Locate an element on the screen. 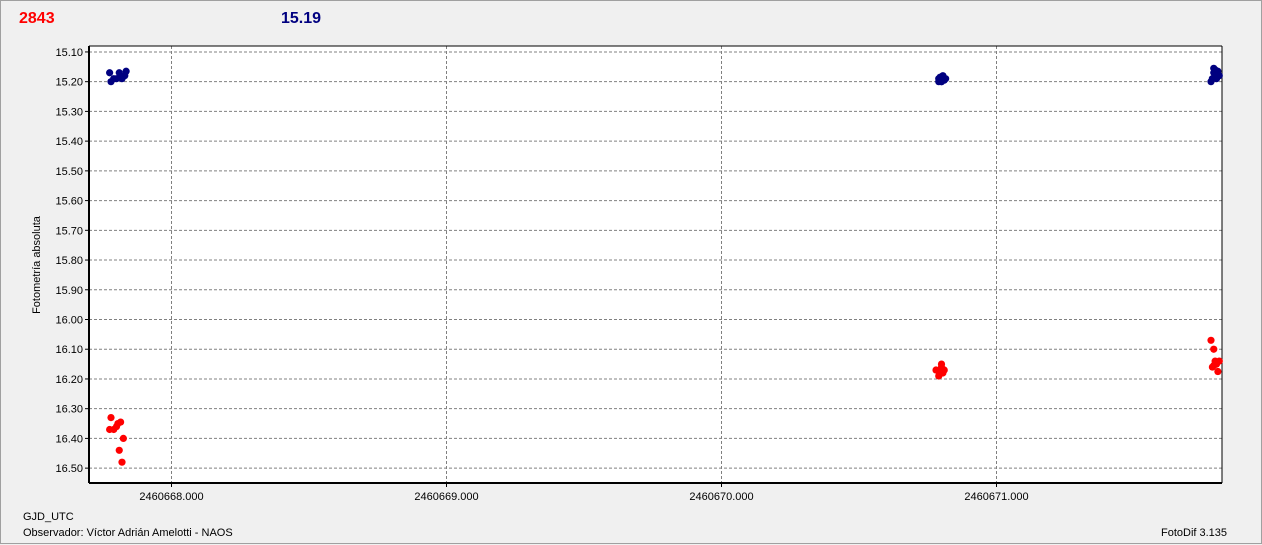 This screenshot has width=1262, height=545. y-tick-label: 15.80 is located at coordinates (69, 261).